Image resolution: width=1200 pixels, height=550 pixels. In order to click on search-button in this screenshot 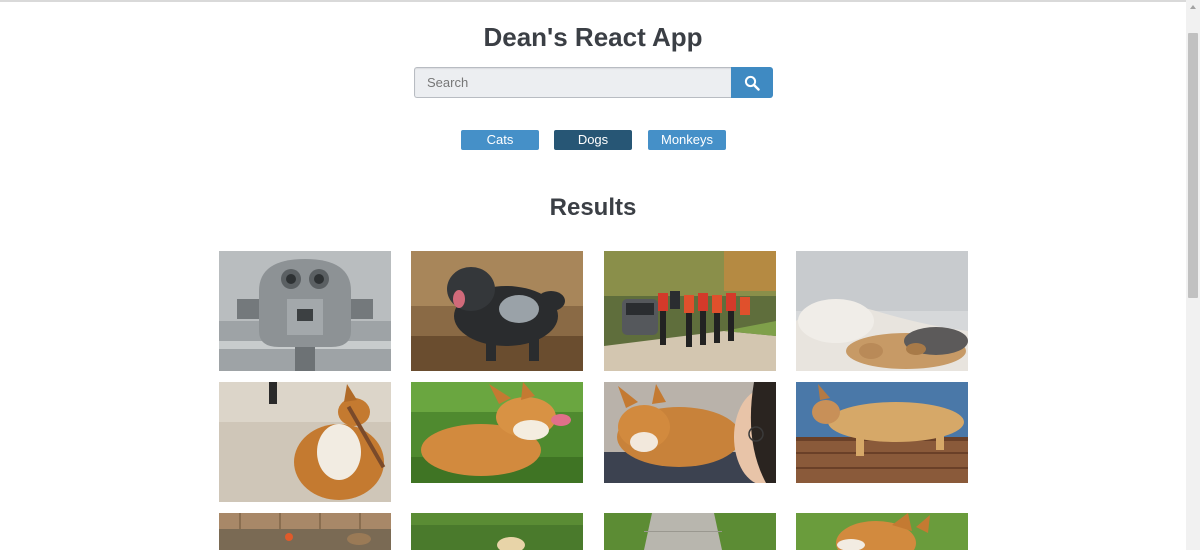, I will do `click(752, 82)`.